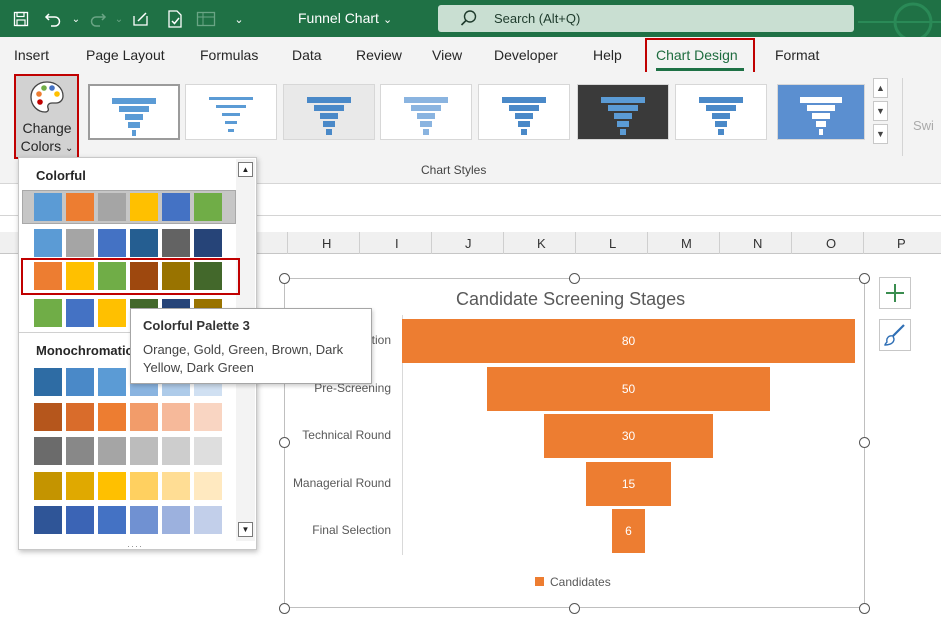 This screenshot has width=941, height=622. Describe the element at coordinates (135, 545) in the screenshot. I see `resize-grip-icon: ····` at that location.